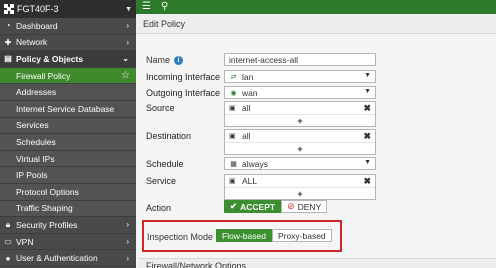 The height and width of the screenshot is (268, 496). Describe the element at coordinates (32, 175) in the screenshot. I see `sidebar-item-label: IP Pools` at that location.